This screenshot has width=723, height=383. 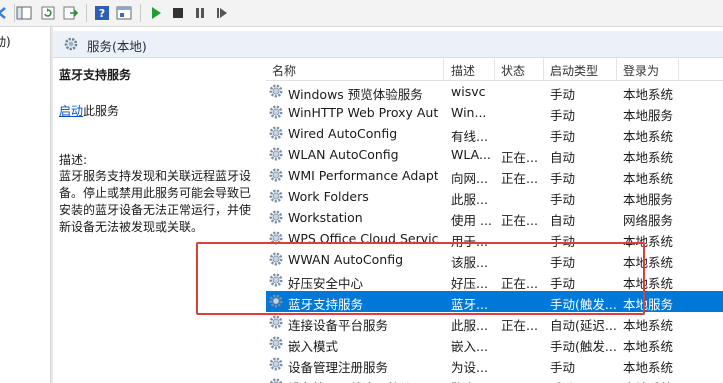 I want to click on column-header-status: 状态, so click(x=513, y=70).